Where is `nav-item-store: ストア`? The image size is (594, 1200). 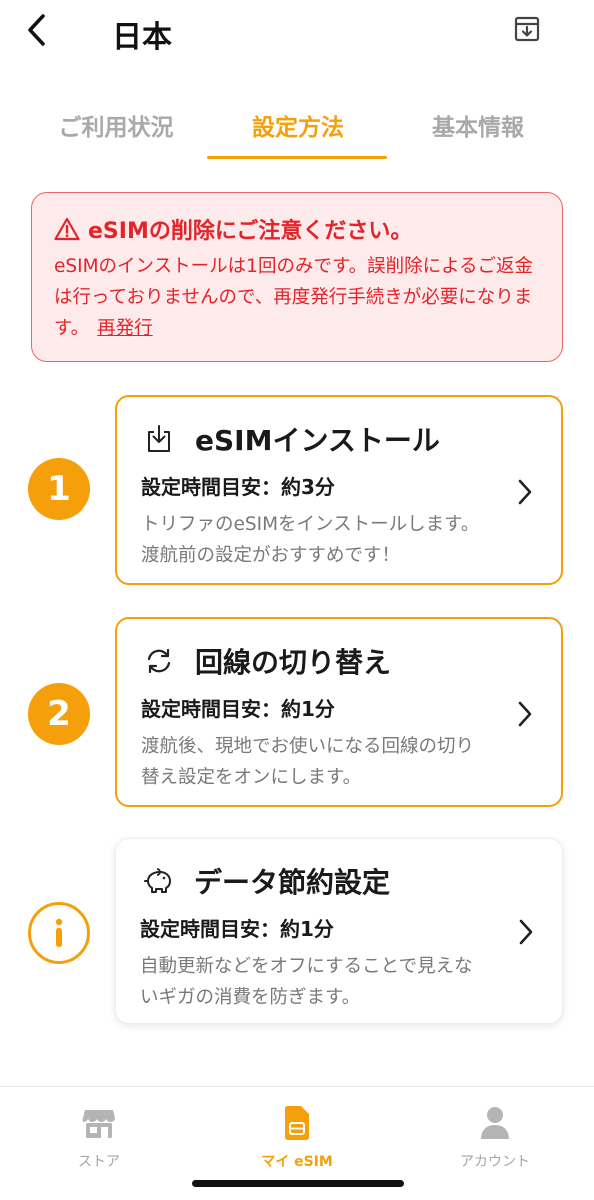
nav-item-store: ストア is located at coordinates (99, 1138).